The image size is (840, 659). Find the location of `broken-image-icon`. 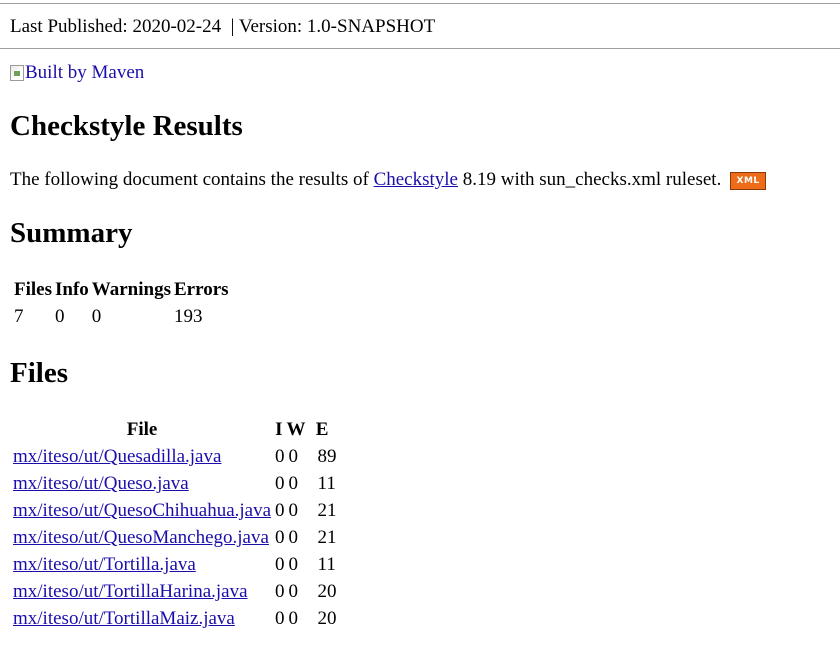

broken-image-icon is located at coordinates (17, 73).